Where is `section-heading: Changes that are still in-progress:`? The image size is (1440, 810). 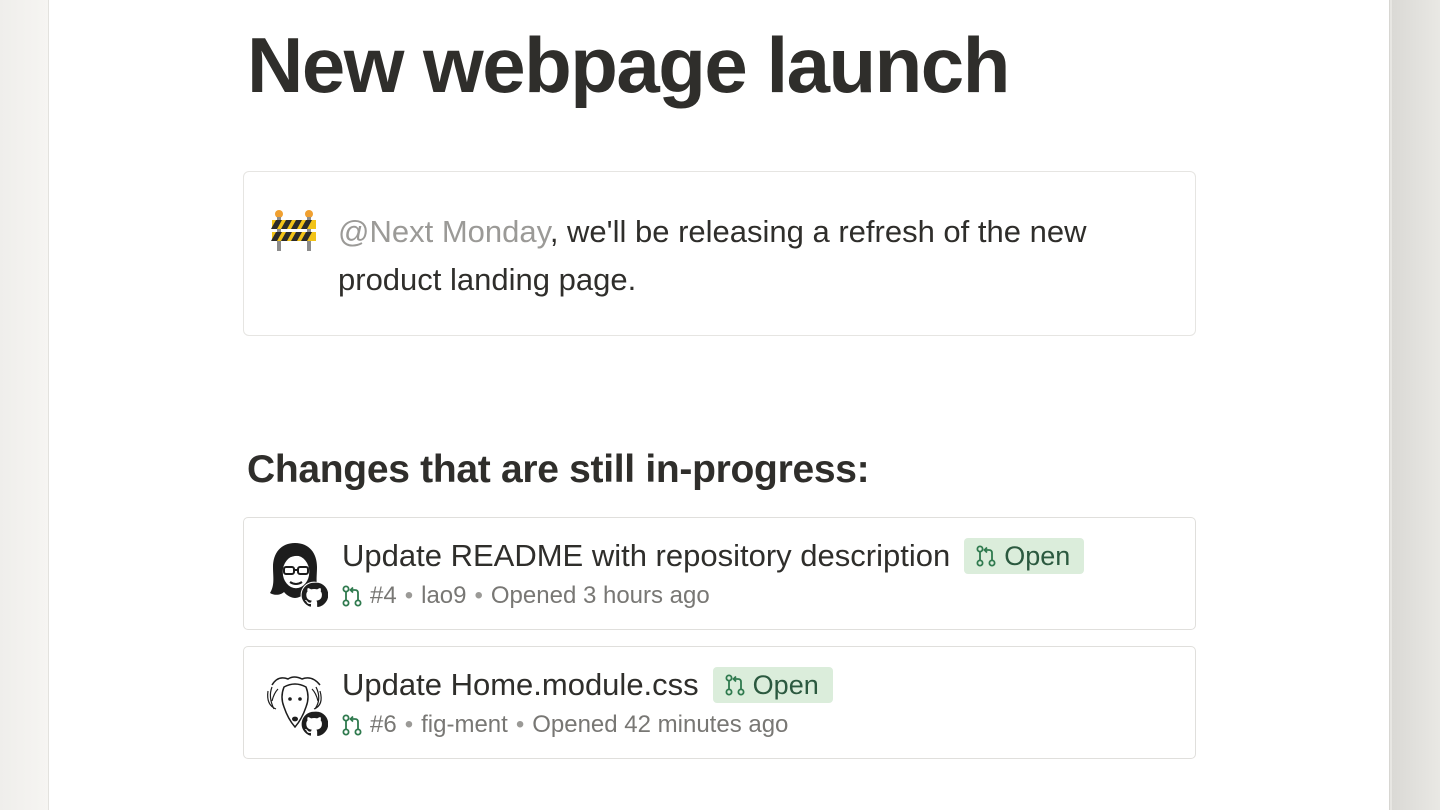 section-heading: Changes that are still in-progress: is located at coordinates (558, 470).